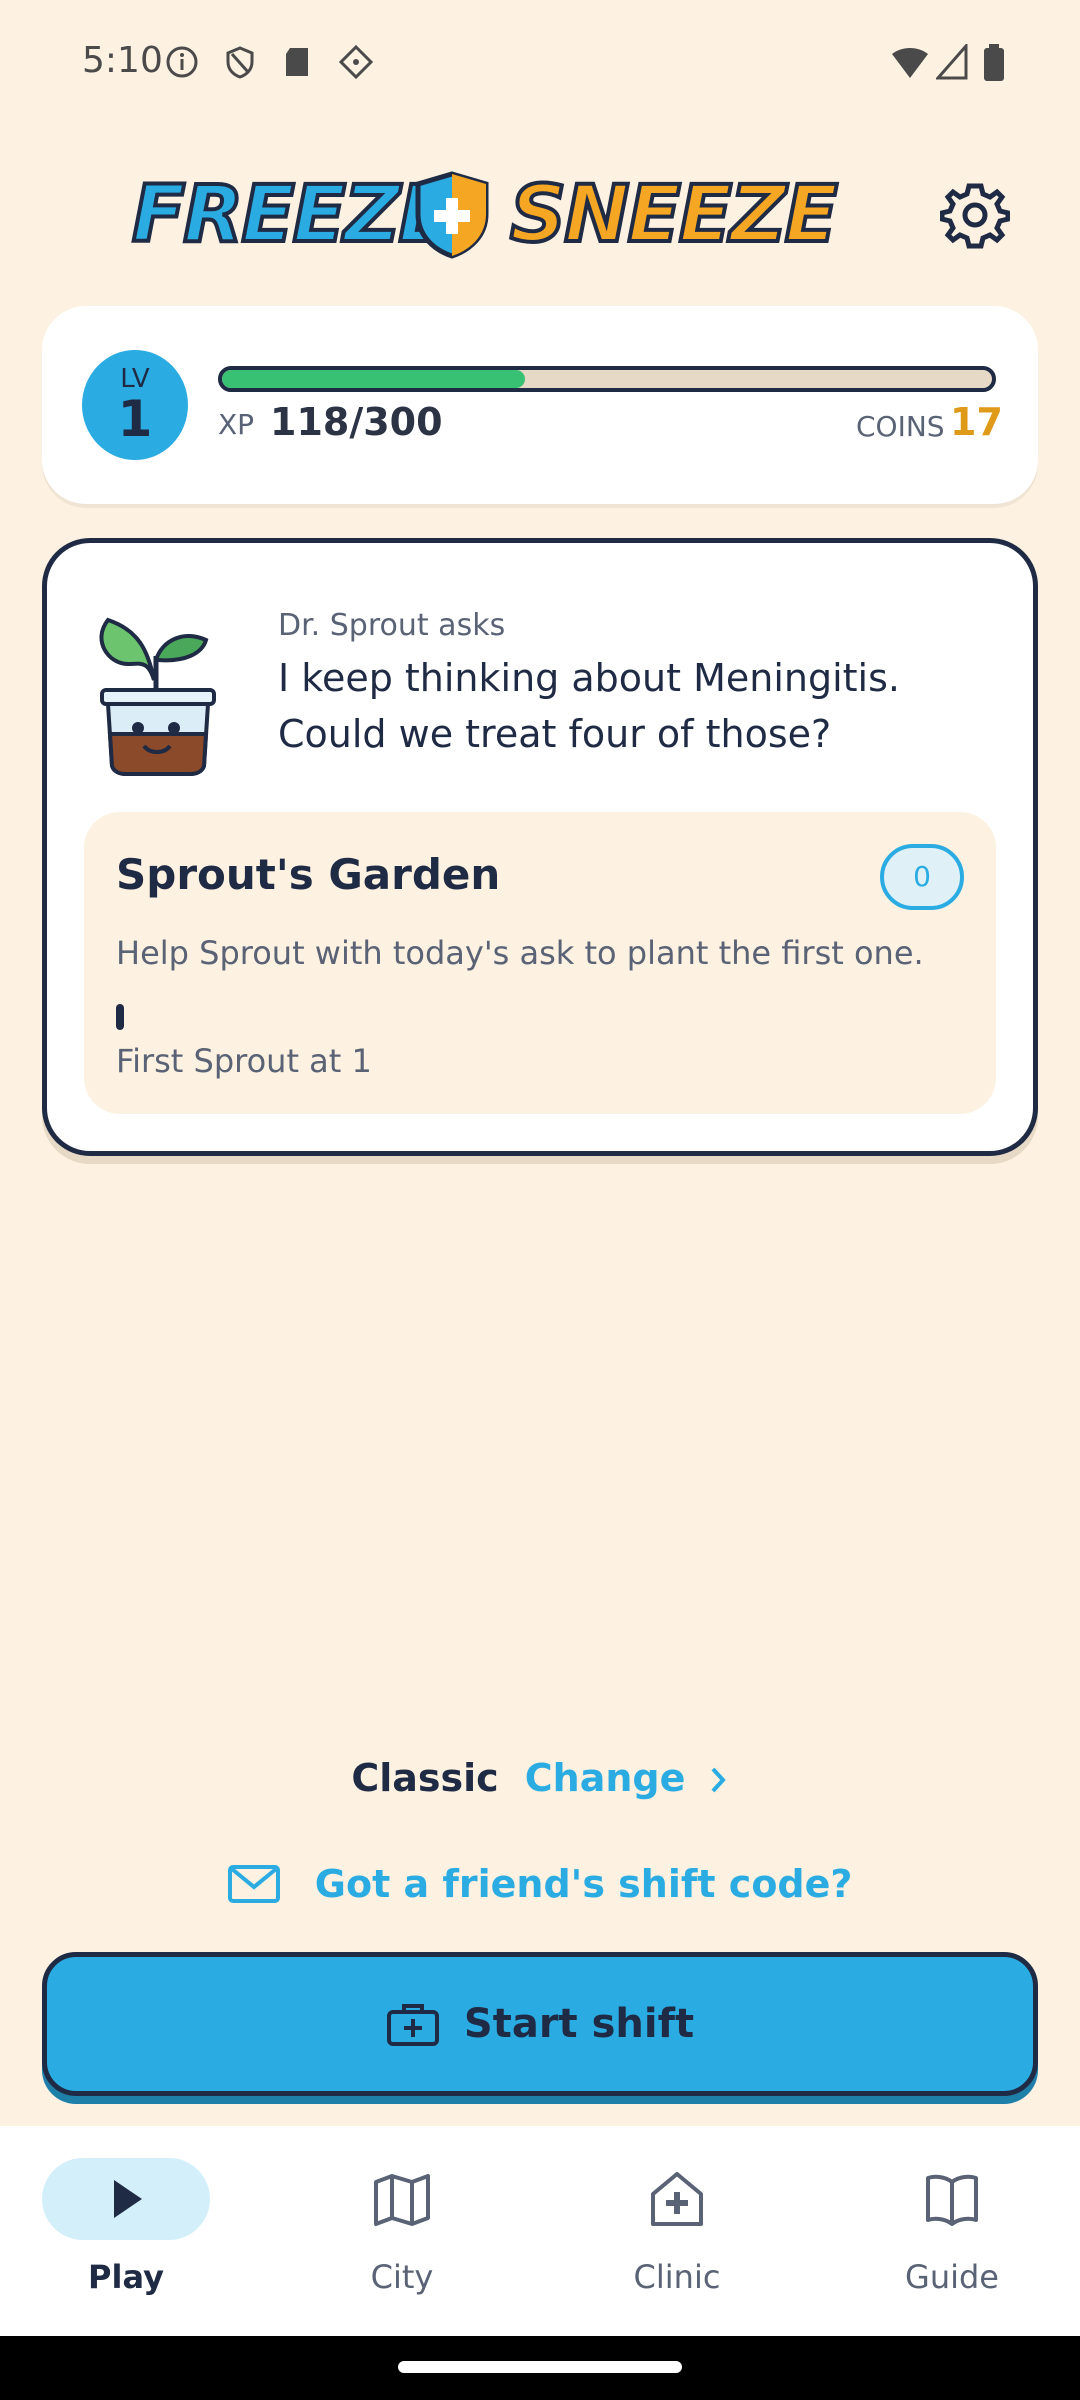 The width and height of the screenshot is (1080, 2400). What do you see at coordinates (157, 696) in the screenshot?
I see `sprout-character-icon` at bounding box center [157, 696].